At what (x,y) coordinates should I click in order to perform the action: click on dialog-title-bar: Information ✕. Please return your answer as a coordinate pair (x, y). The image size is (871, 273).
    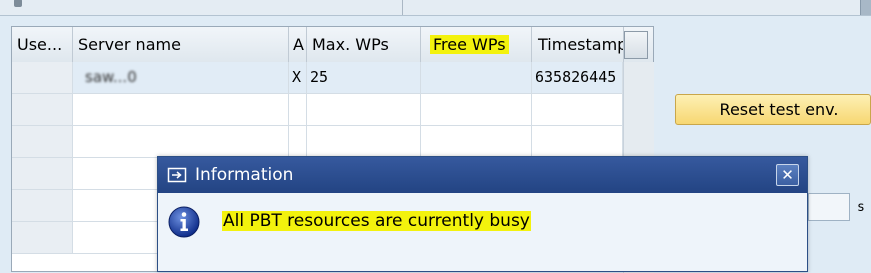
    Looking at the image, I should click on (482, 175).